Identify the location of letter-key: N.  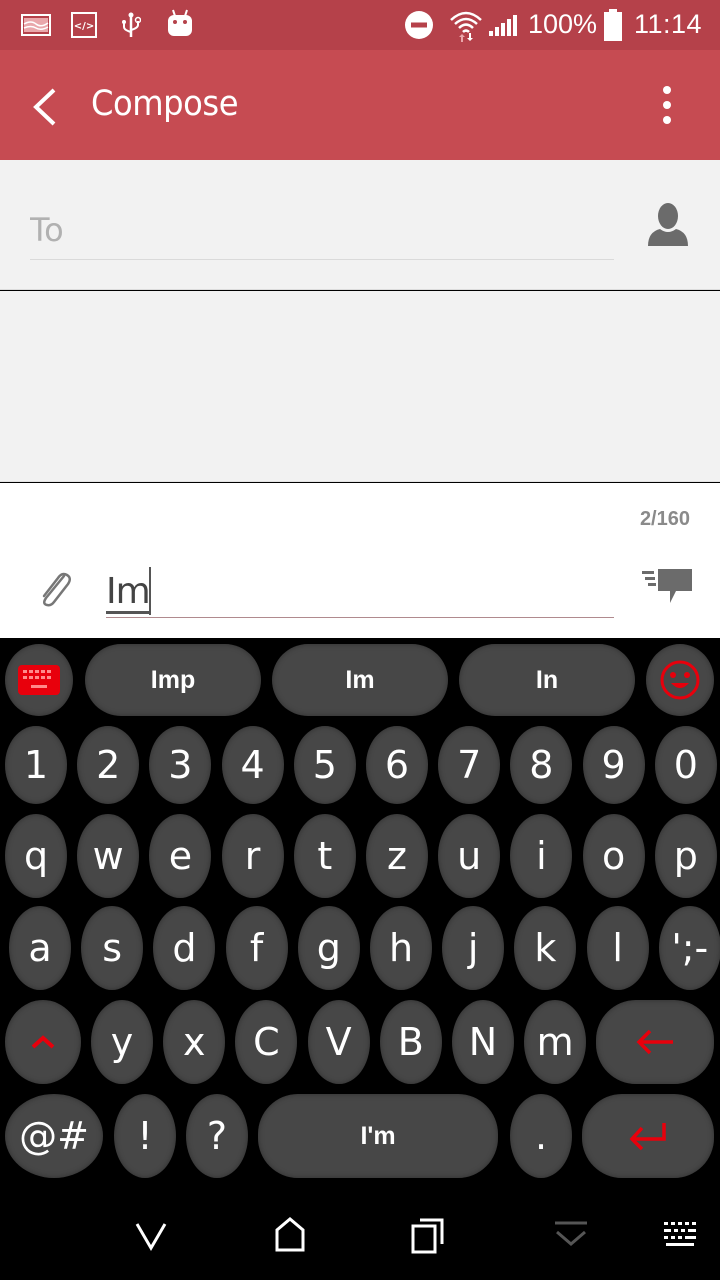
(483, 1042).